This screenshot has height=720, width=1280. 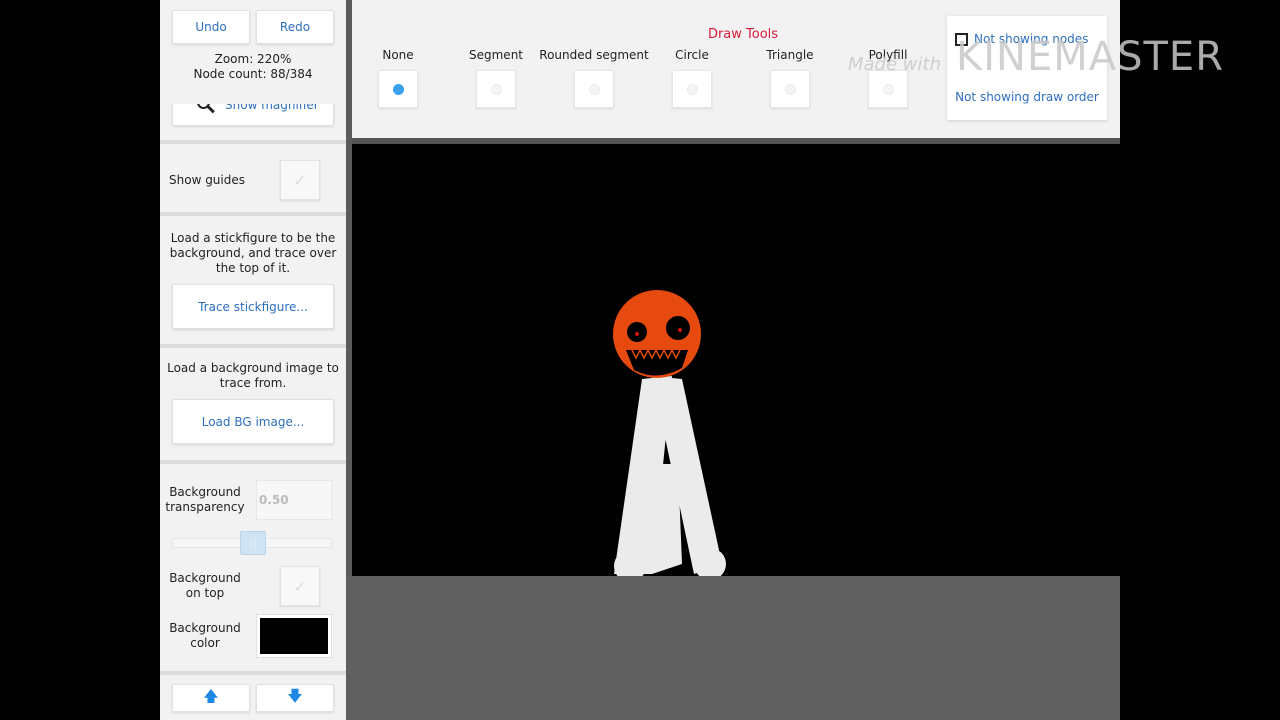 What do you see at coordinates (205, 499) in the screenshot?
I see `bg-transparency-label: Background transparency` at bounding box center [205, 499].